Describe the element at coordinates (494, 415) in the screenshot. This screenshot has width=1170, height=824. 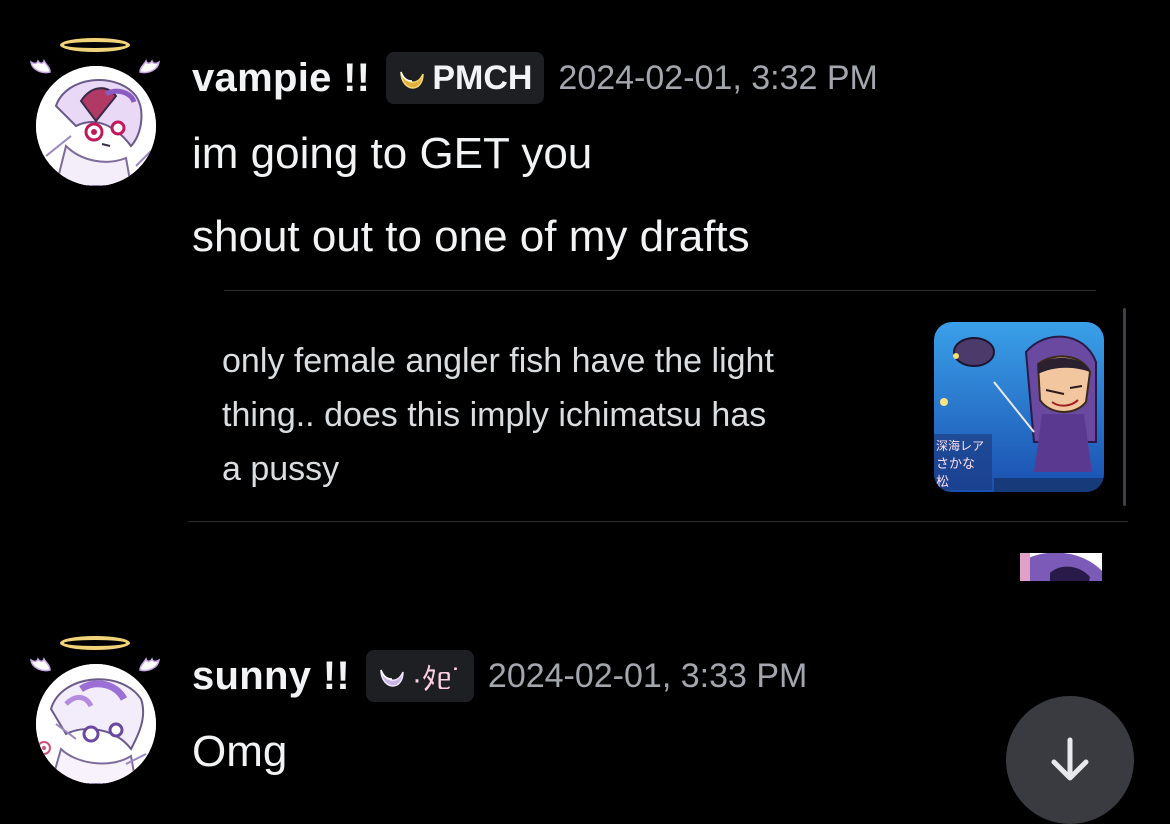
I see `embed-text-line: thing.. does this imply ichimatsu has` at that location.